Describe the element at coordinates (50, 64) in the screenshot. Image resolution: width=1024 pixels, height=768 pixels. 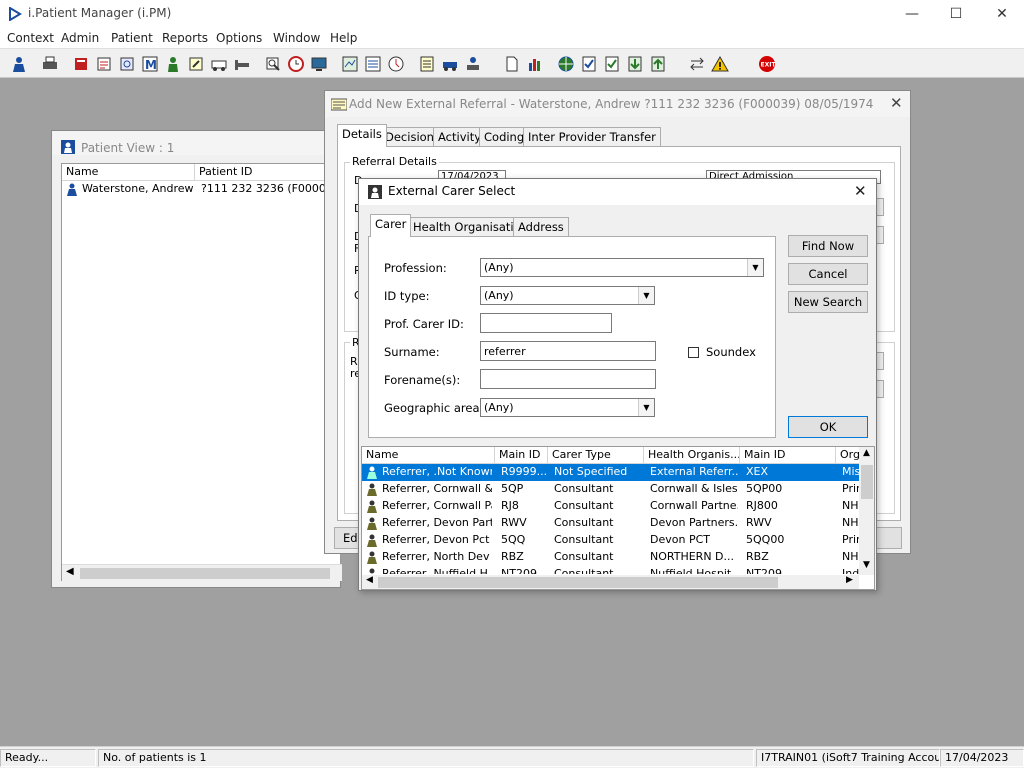
I see `printer-icon` at that location.